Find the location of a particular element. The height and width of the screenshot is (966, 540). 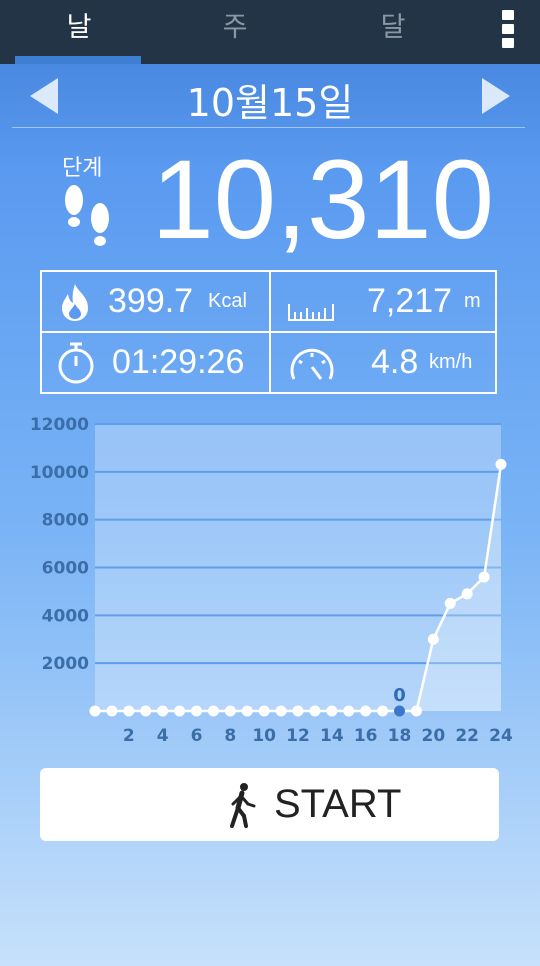

x-tick-label: 18 is located at coordinates (400, 736).